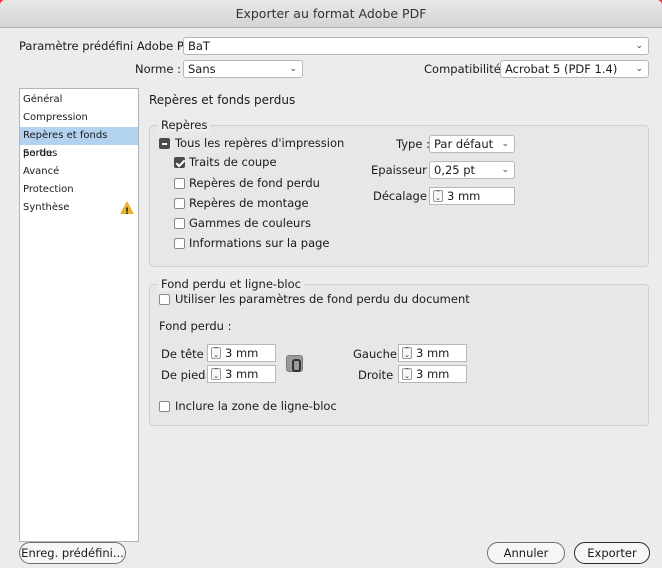  Describe the element at coordinates (38, 153) in the screenshot. I see `sidebar-item-label: Sortie` at that location.